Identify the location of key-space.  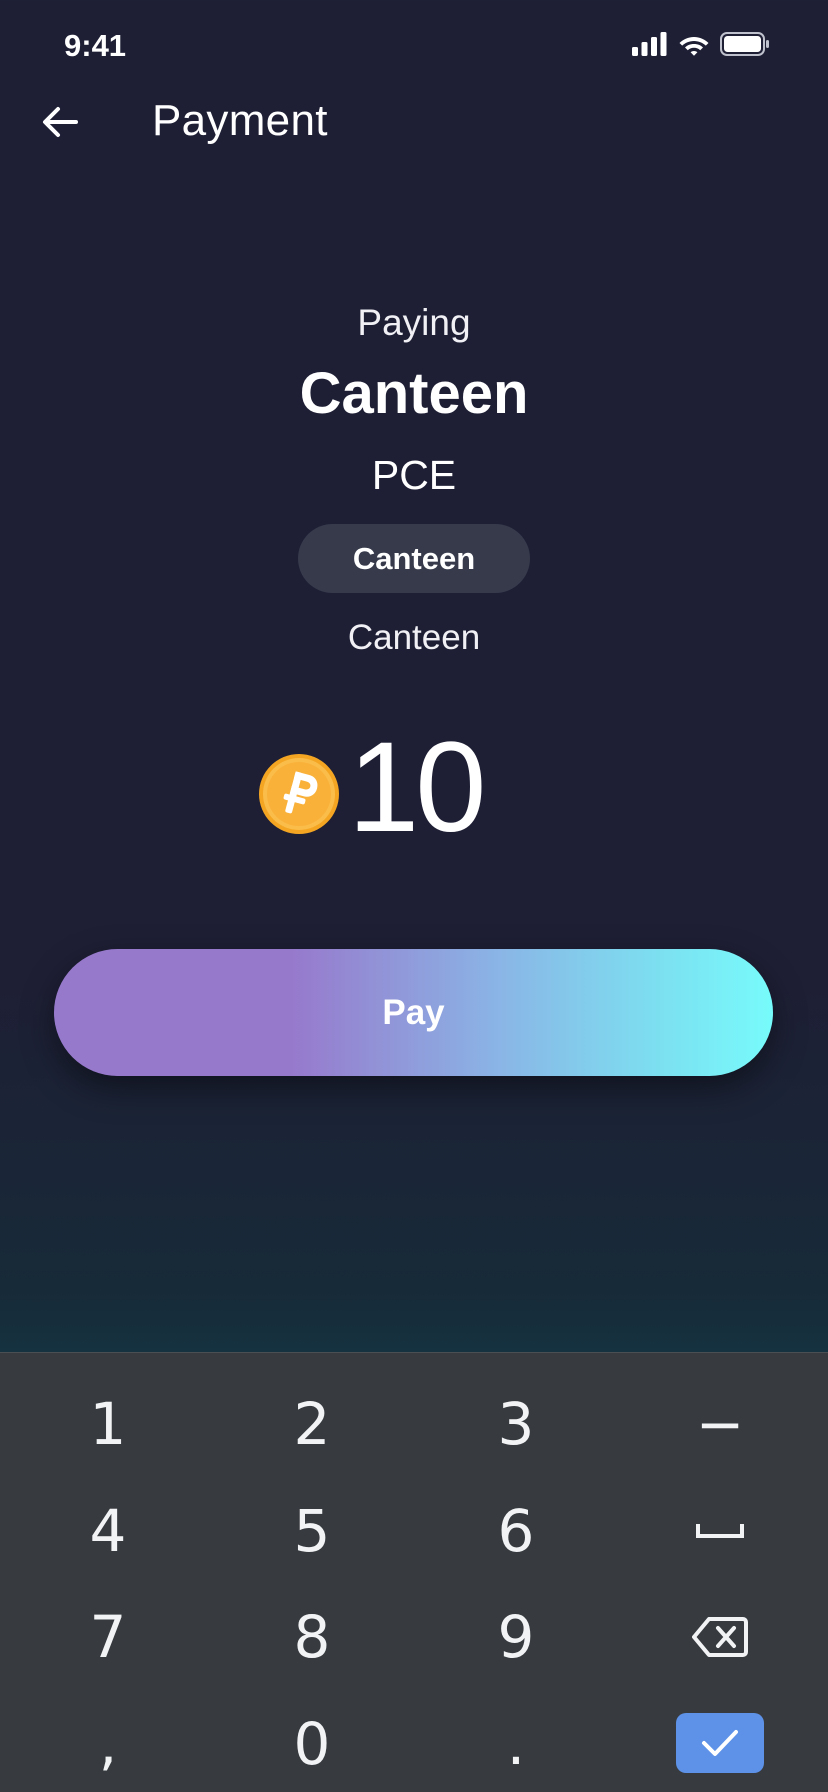
(720, 1531).